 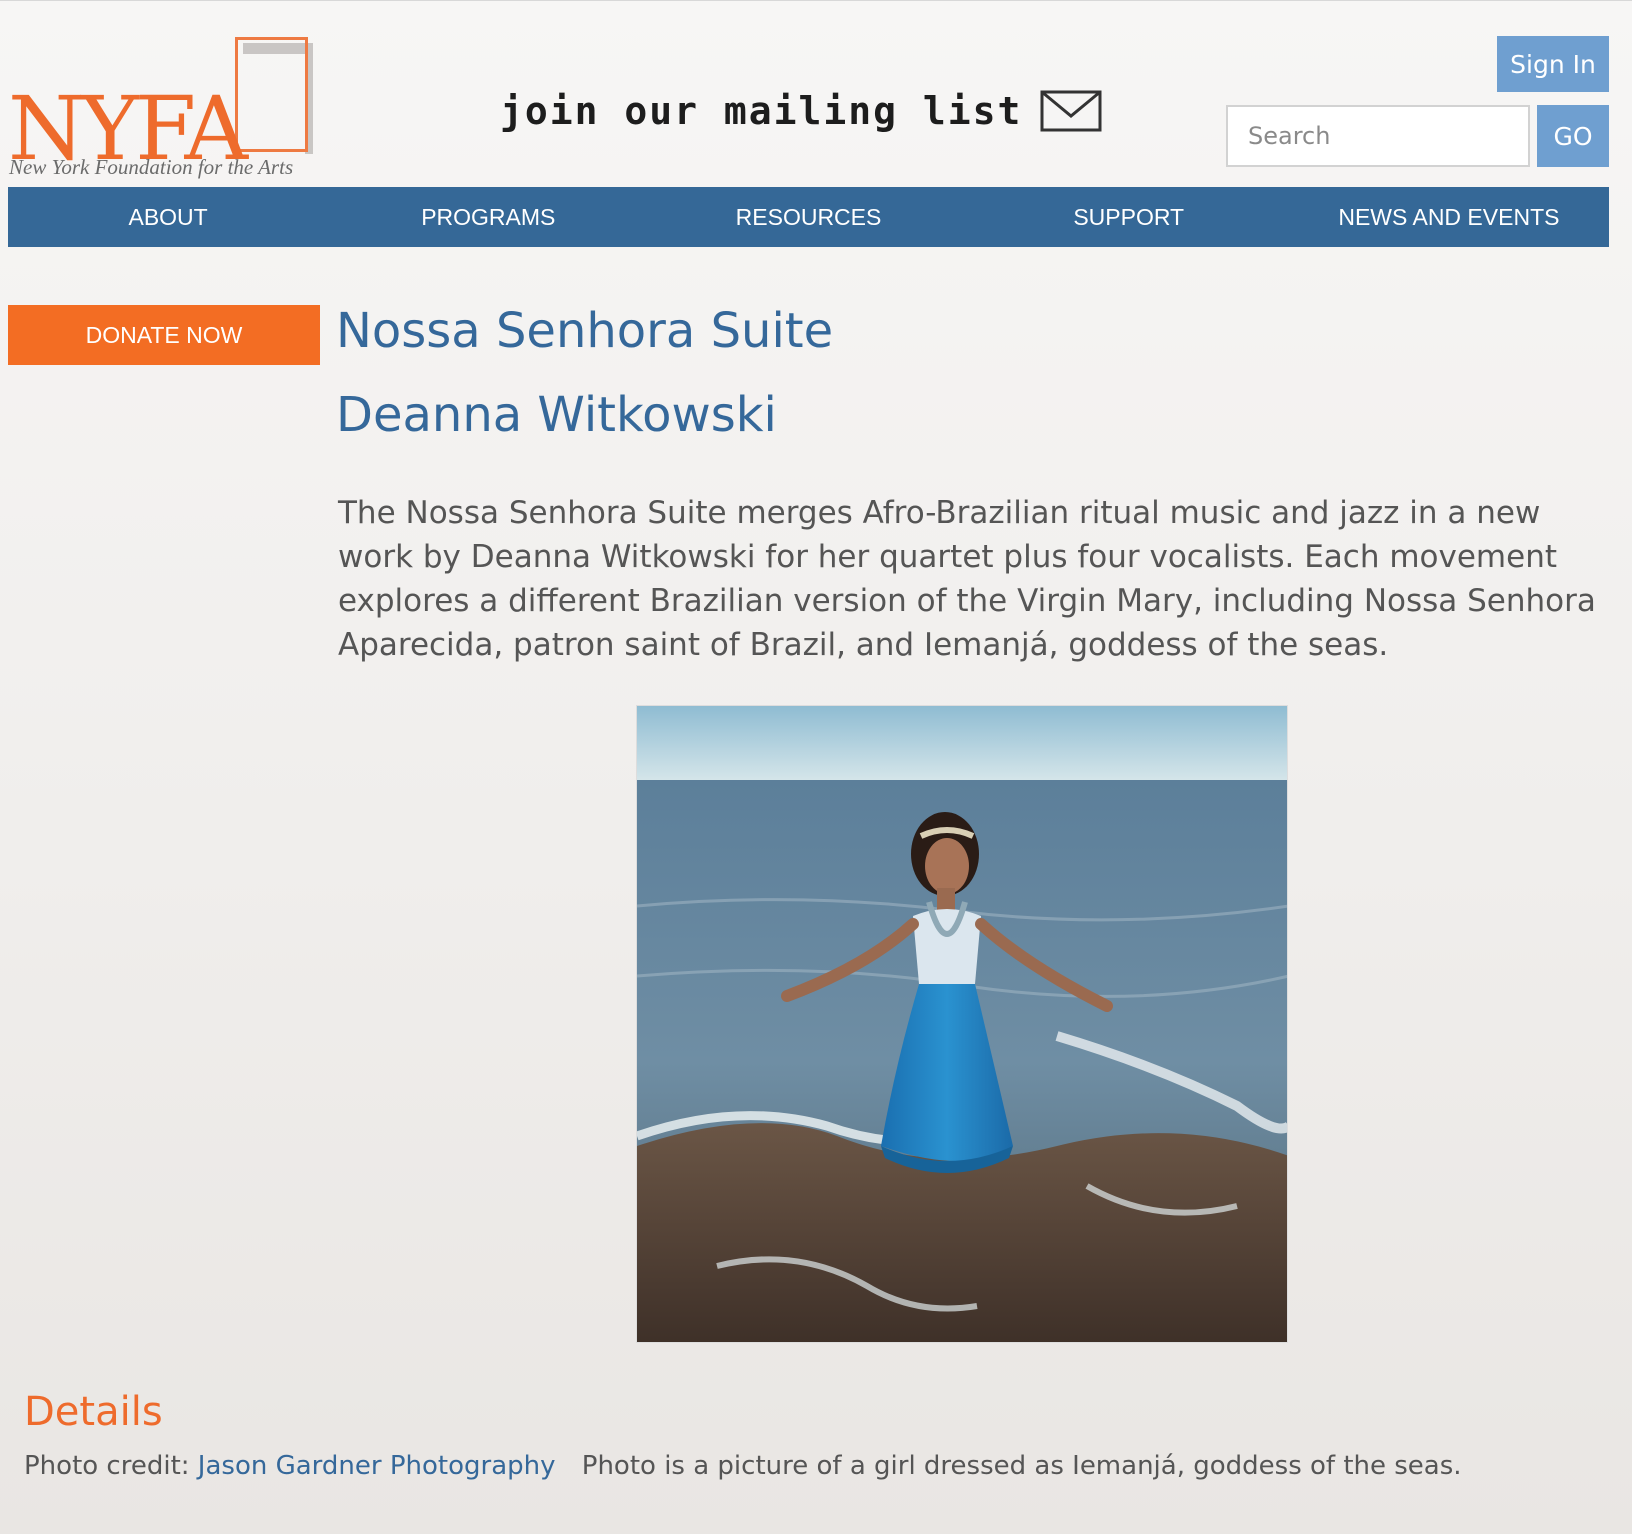 I want to click on nyfa-logo: NYFA New York Foundation for the Arts, so click(x=160, y=106).